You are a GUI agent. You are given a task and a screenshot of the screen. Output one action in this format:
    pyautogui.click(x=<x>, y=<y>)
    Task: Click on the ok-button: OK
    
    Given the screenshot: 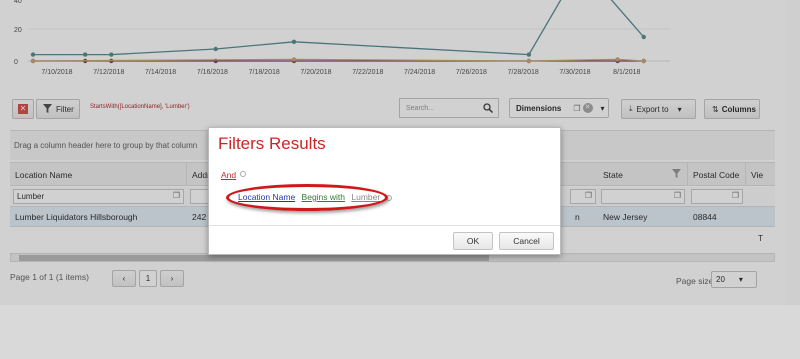 What is the action you would take?
    pyautogui.click(x=473, y=241)
    